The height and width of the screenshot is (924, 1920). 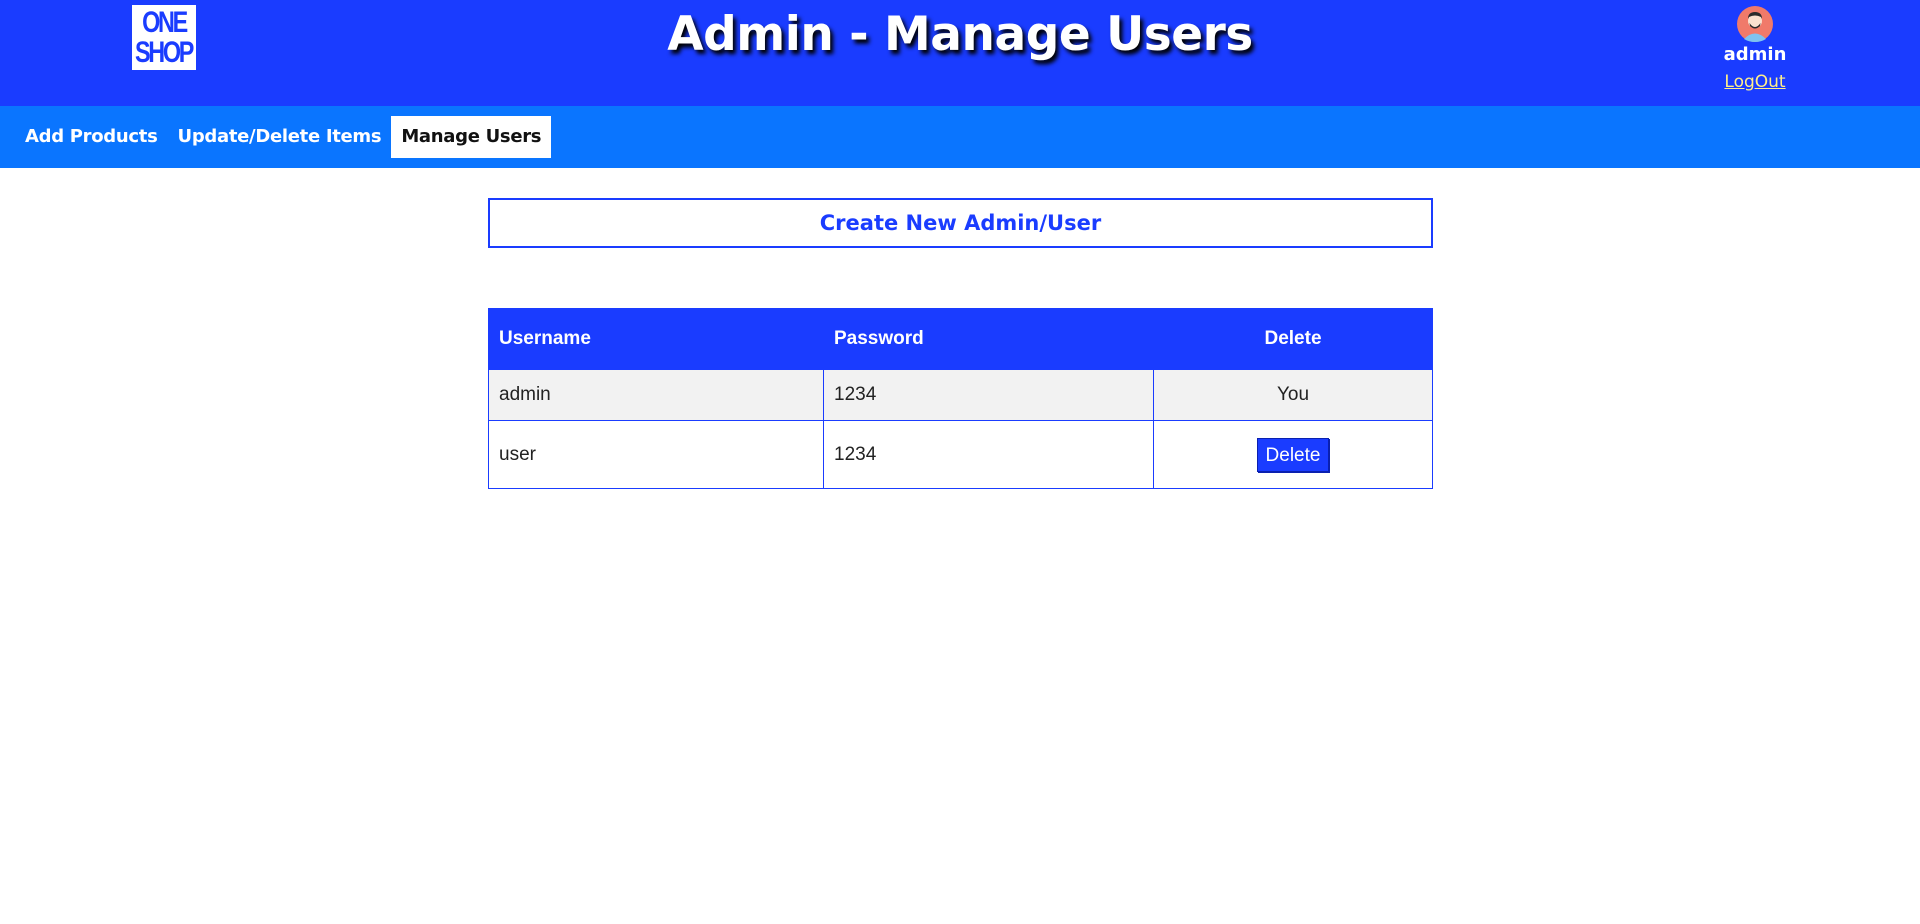 What do you see at coordinates (1755, 24) in the screenshot?
I see `user-avatar-icon` at bounding box center [1755, 24].